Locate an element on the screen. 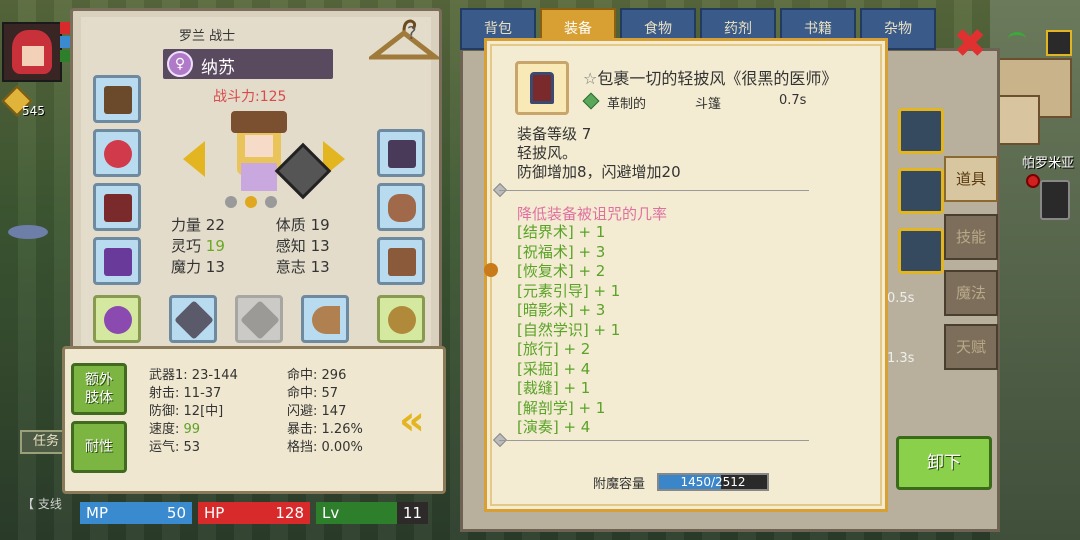 This screenshot has height=540, width=1080. exit-icon is located at coordinates (1059, 43).